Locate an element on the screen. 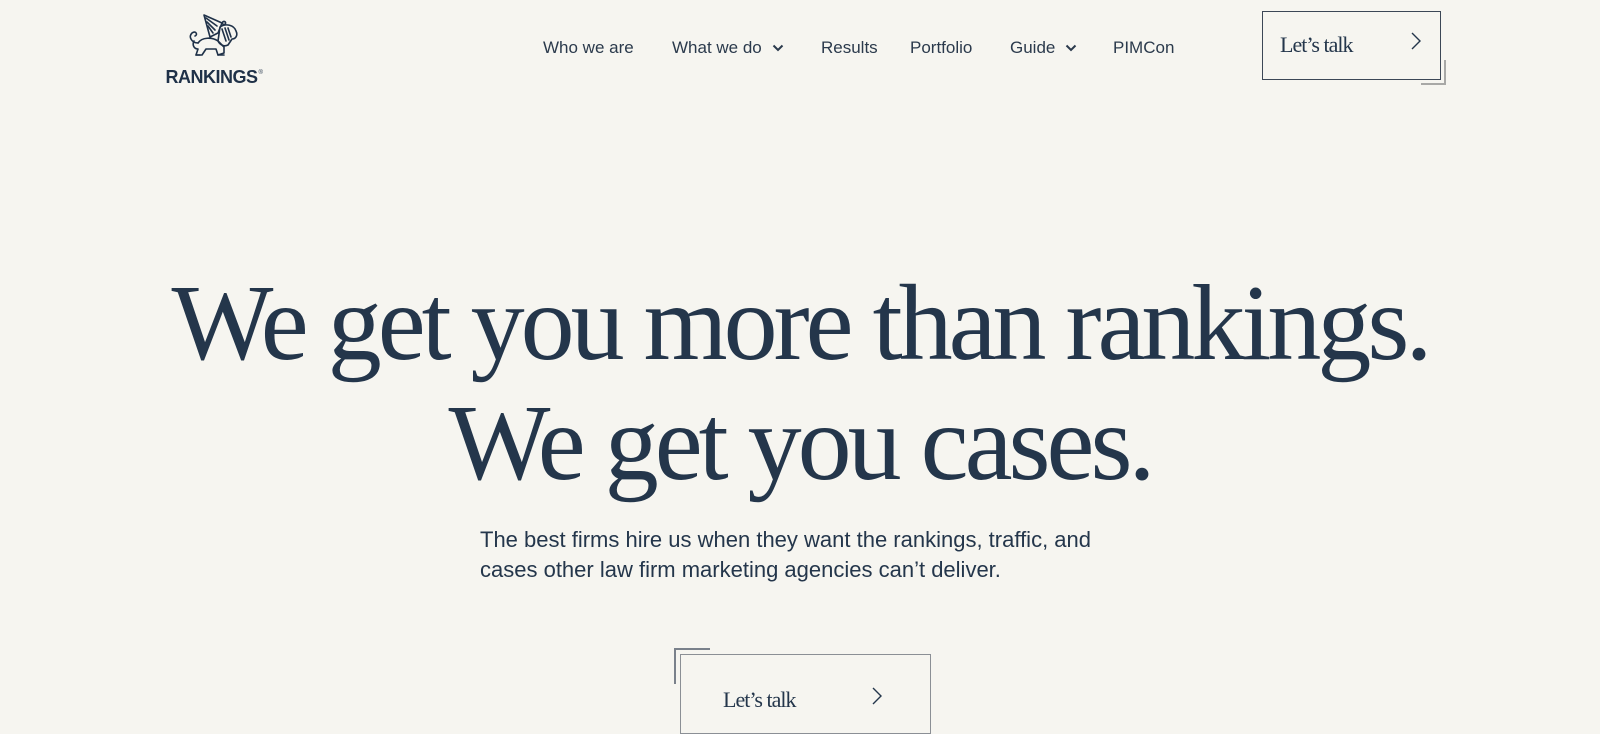  registered-mark: ® is located at coordinates (260, 73).